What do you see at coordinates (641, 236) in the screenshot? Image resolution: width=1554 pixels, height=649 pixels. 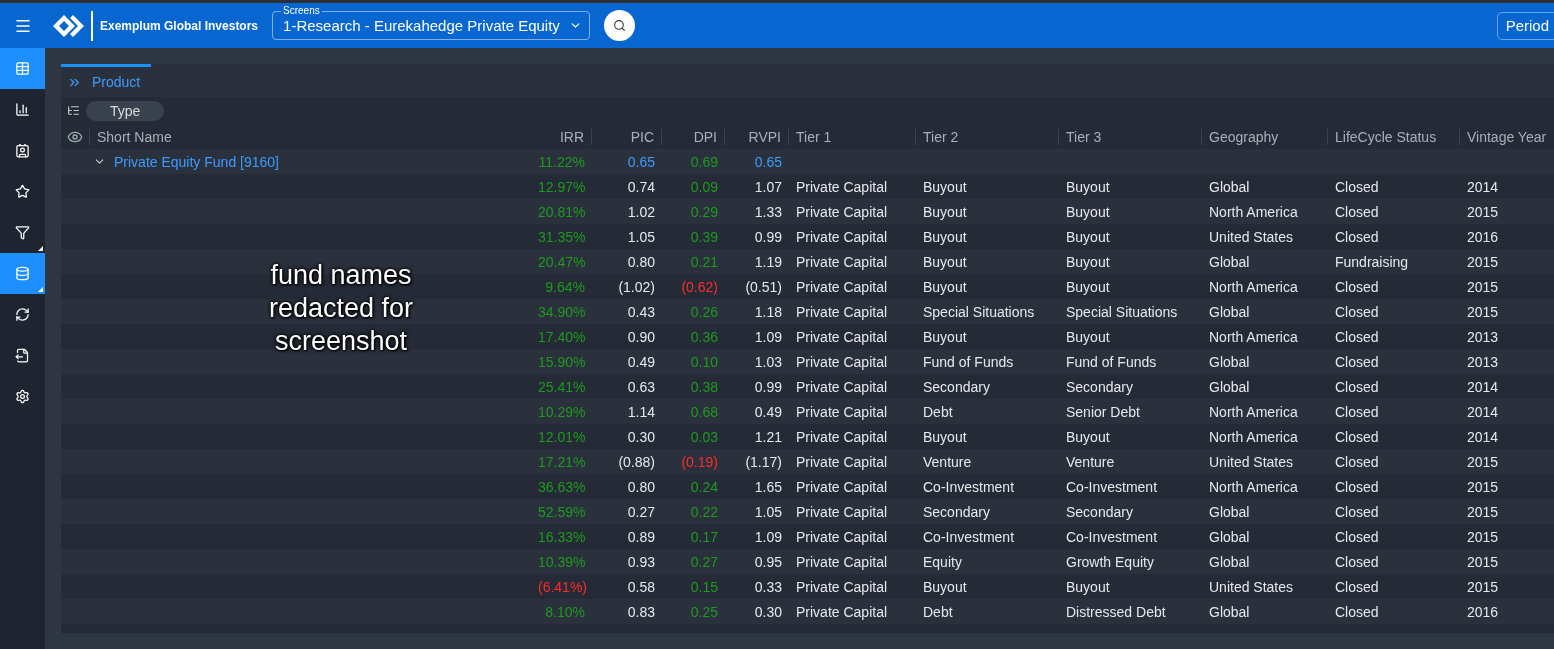 I see `table-cell-text: 1.05` at bounding box center [641, 236].